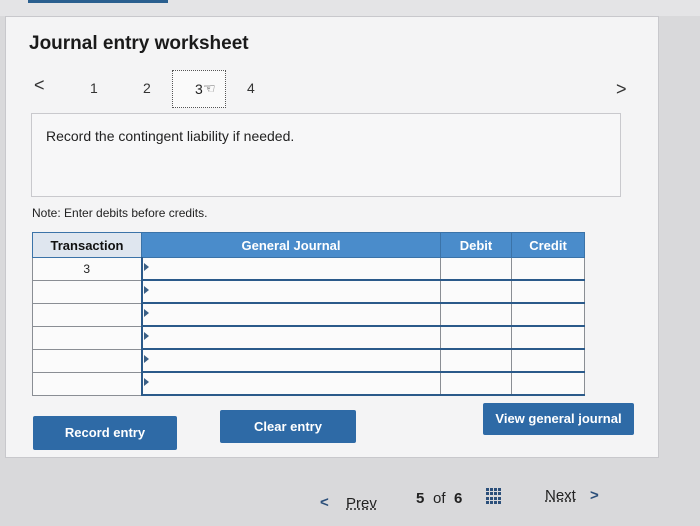 This screenshot has width=700, height=526. What do you see at coordinates (288, 426) in the screenshot?
I see `clear-entry-button: Clear entry` at bounding box center [288, 426].